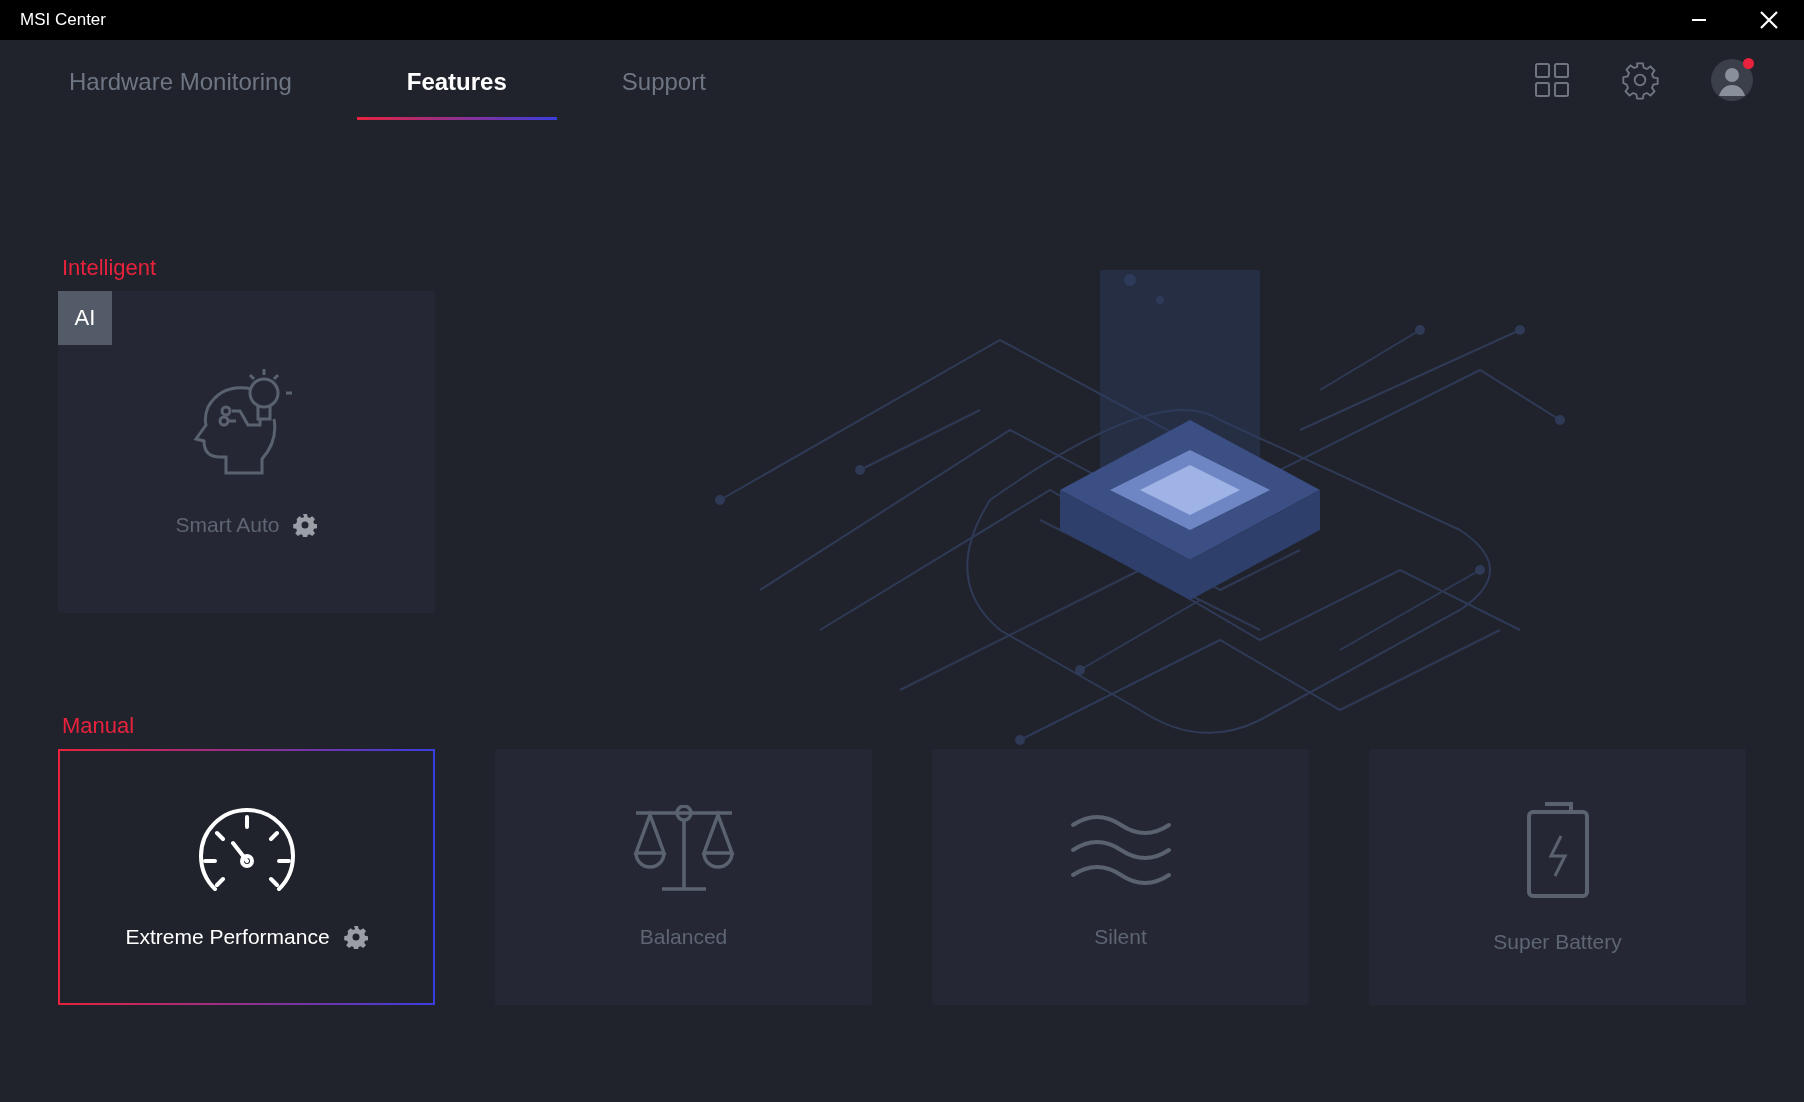  I want to click on mode-label: Super Battery, so click(1557, 942).